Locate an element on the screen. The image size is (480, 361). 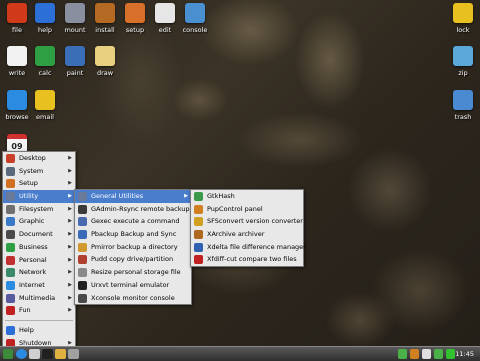
menu-item-network: Network ▶ is located at coordinates (39, 272).